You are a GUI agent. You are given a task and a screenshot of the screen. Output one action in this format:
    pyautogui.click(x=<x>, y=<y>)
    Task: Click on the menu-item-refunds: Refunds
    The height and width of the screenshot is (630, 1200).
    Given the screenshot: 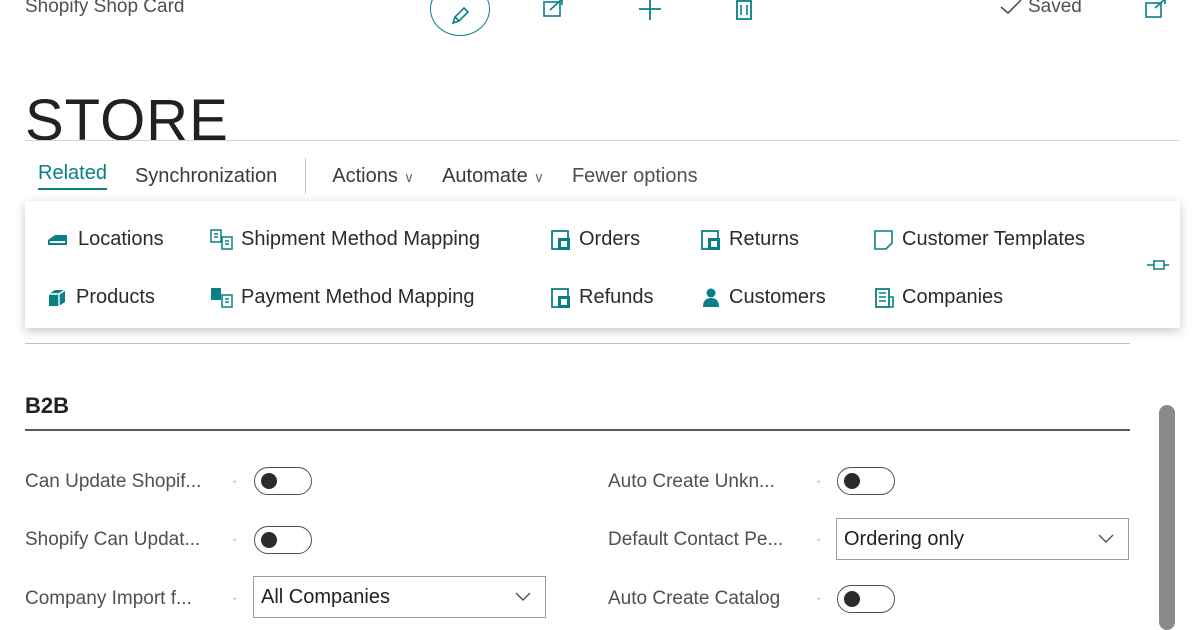 What is the action you would take?
    pyautogui.click(x=602, y=297)
    